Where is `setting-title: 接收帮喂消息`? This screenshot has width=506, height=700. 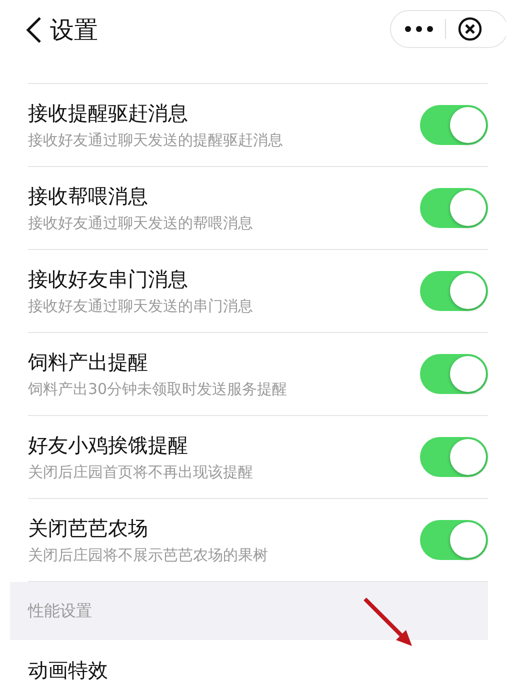 setting-title: 接收帮喂消息 is located at coordinates (88, 196).